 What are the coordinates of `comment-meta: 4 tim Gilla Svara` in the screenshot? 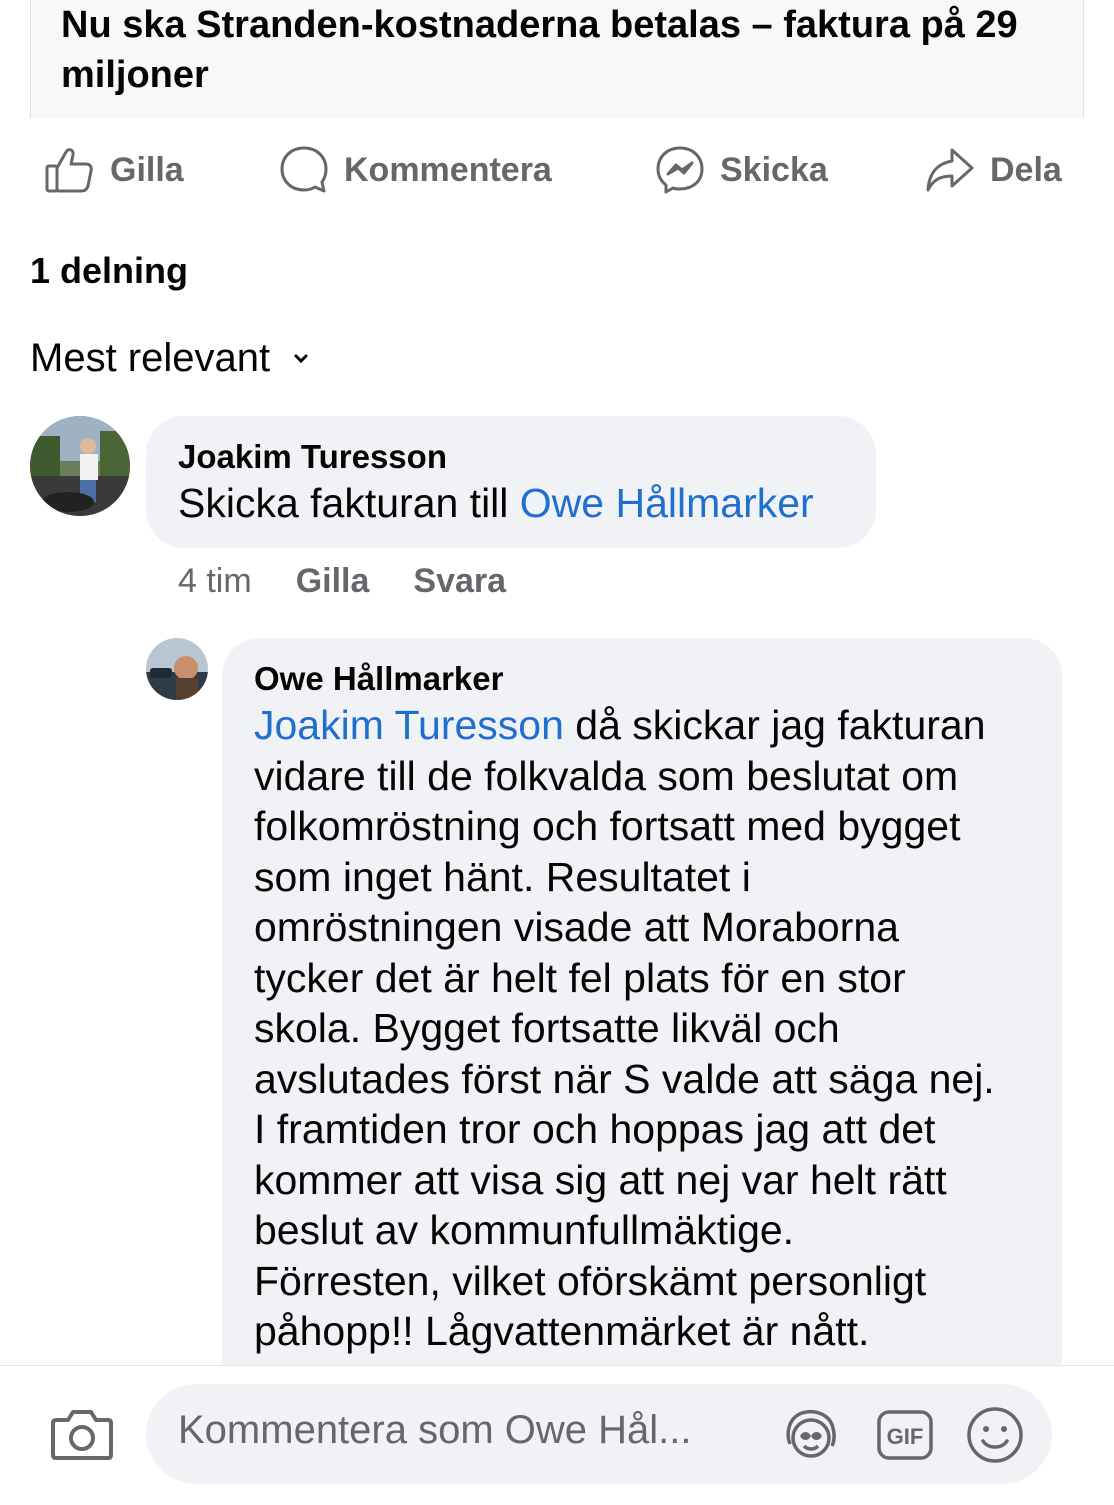 It's located at (342, 581).